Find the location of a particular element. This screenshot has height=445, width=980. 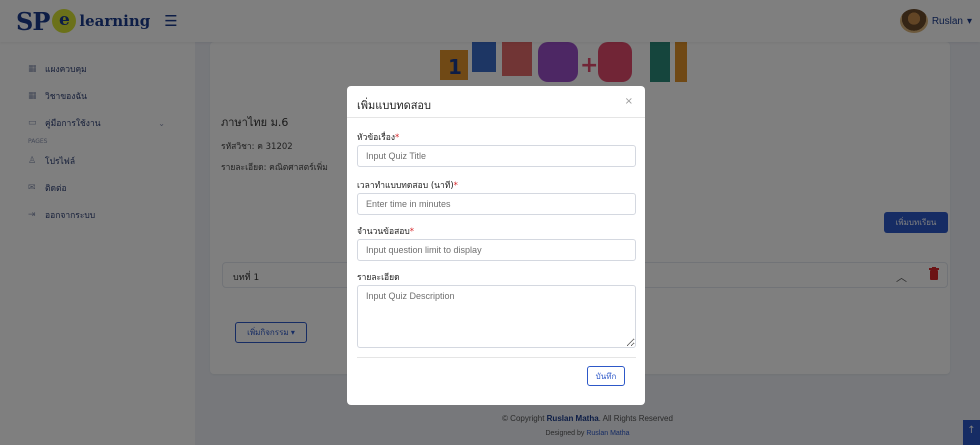

quiz-description-textarea is located at coordinates (496, 316).